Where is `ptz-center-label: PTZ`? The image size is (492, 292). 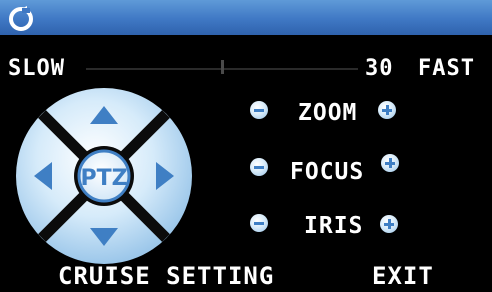 ptz-center-label: PTZ is located at coordinates (103, 178).